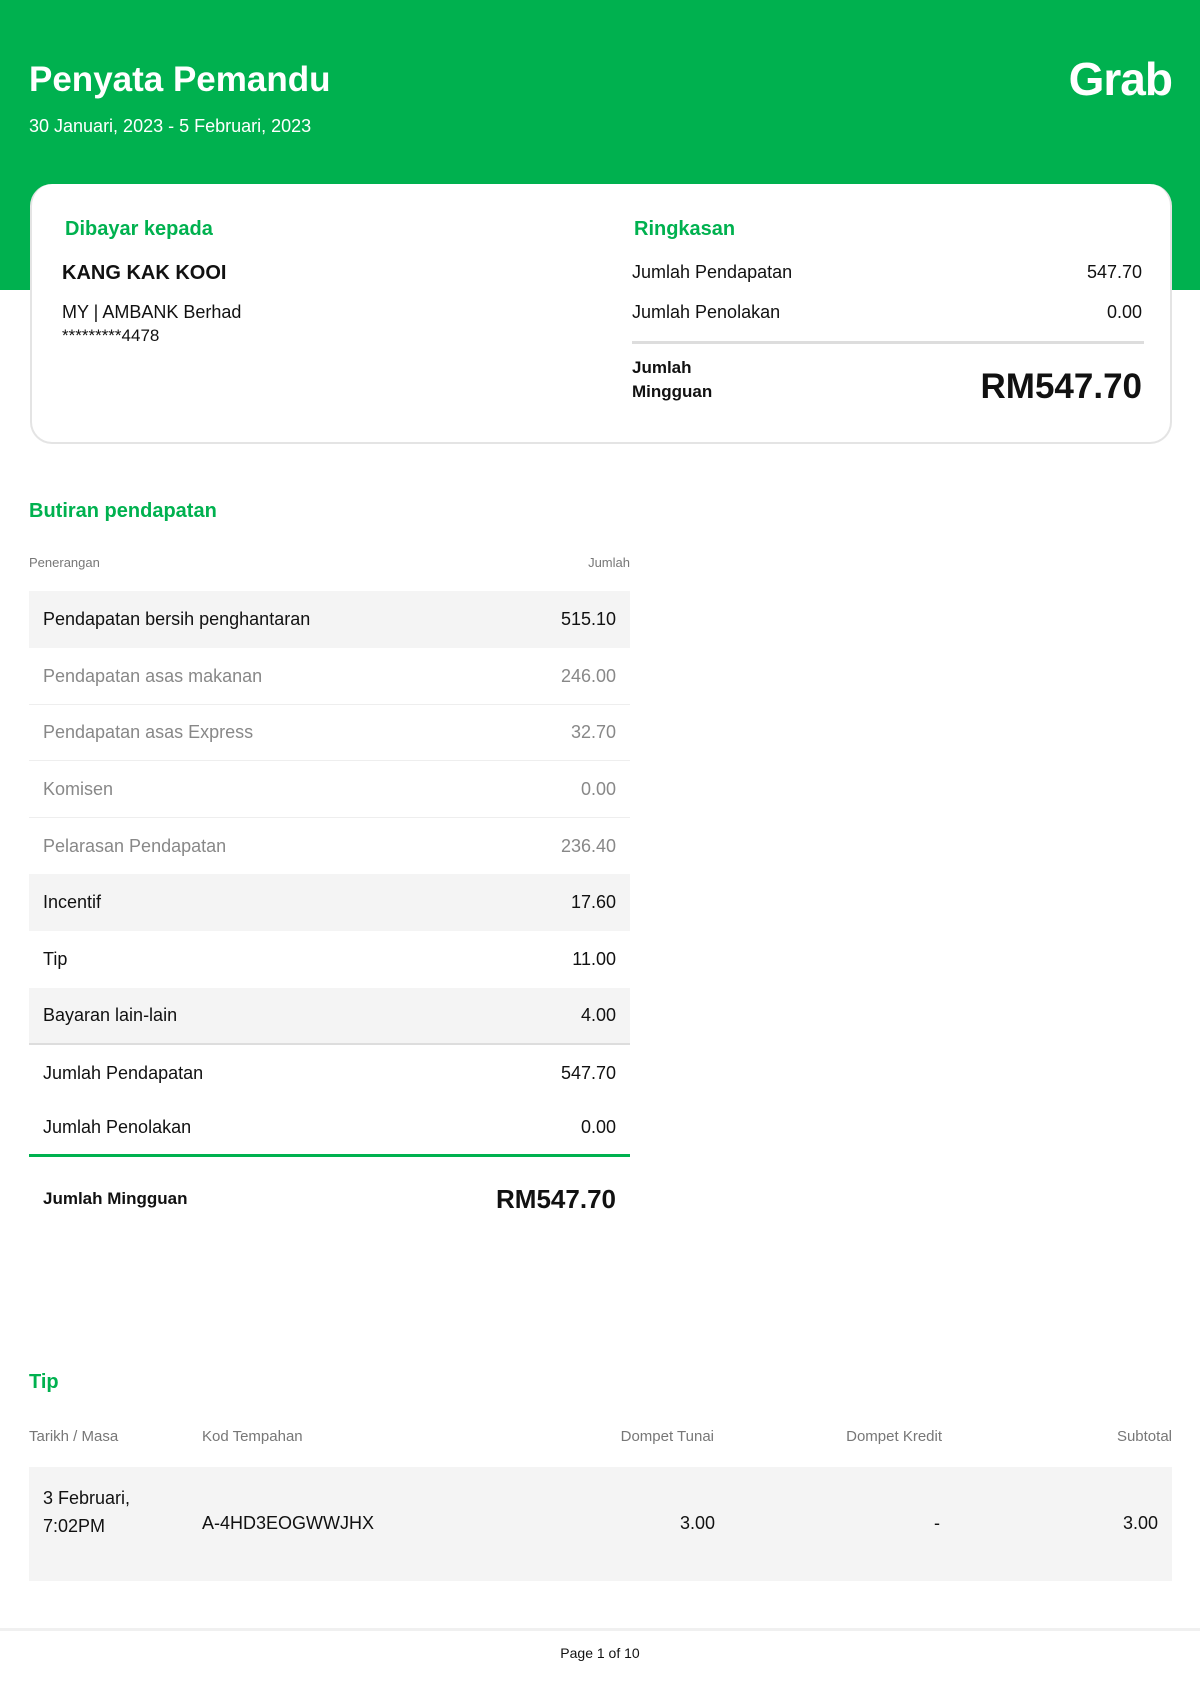  I want to click on earnings-subrow: Pendapatan asas Express 32.70, so click(329, 733).